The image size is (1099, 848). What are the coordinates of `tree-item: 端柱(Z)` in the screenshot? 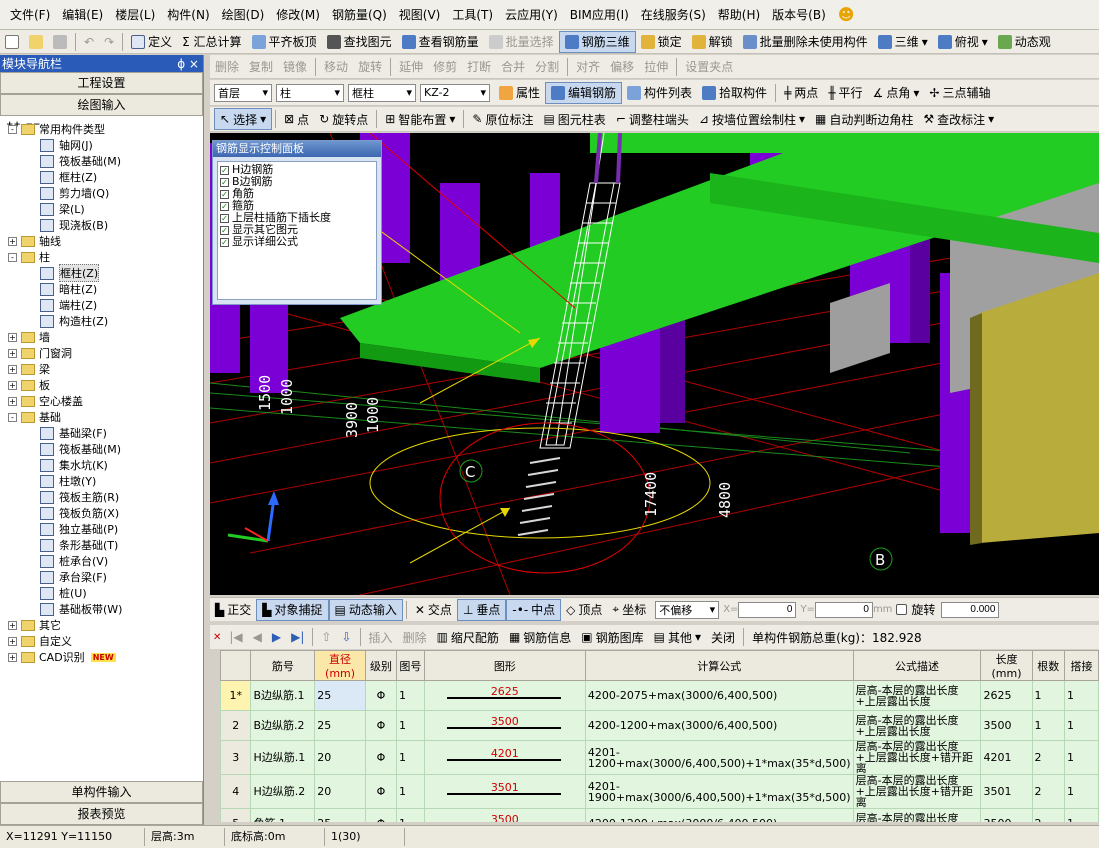 It's located at (101, 305).